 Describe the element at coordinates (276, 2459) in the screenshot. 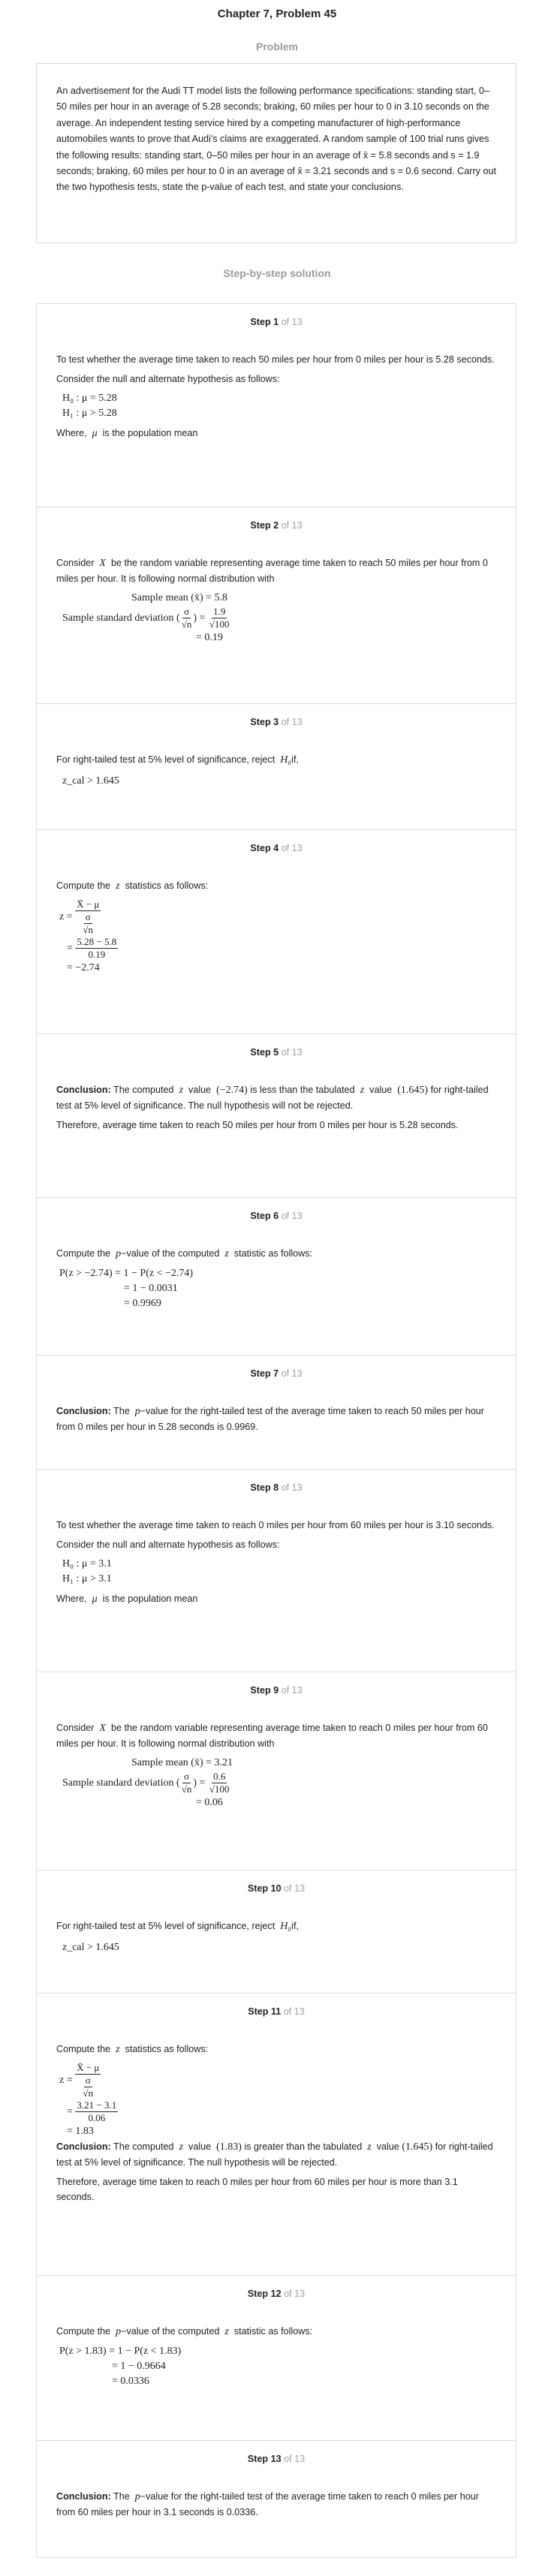

I see `step-header: Step 13 of 13` at that location.